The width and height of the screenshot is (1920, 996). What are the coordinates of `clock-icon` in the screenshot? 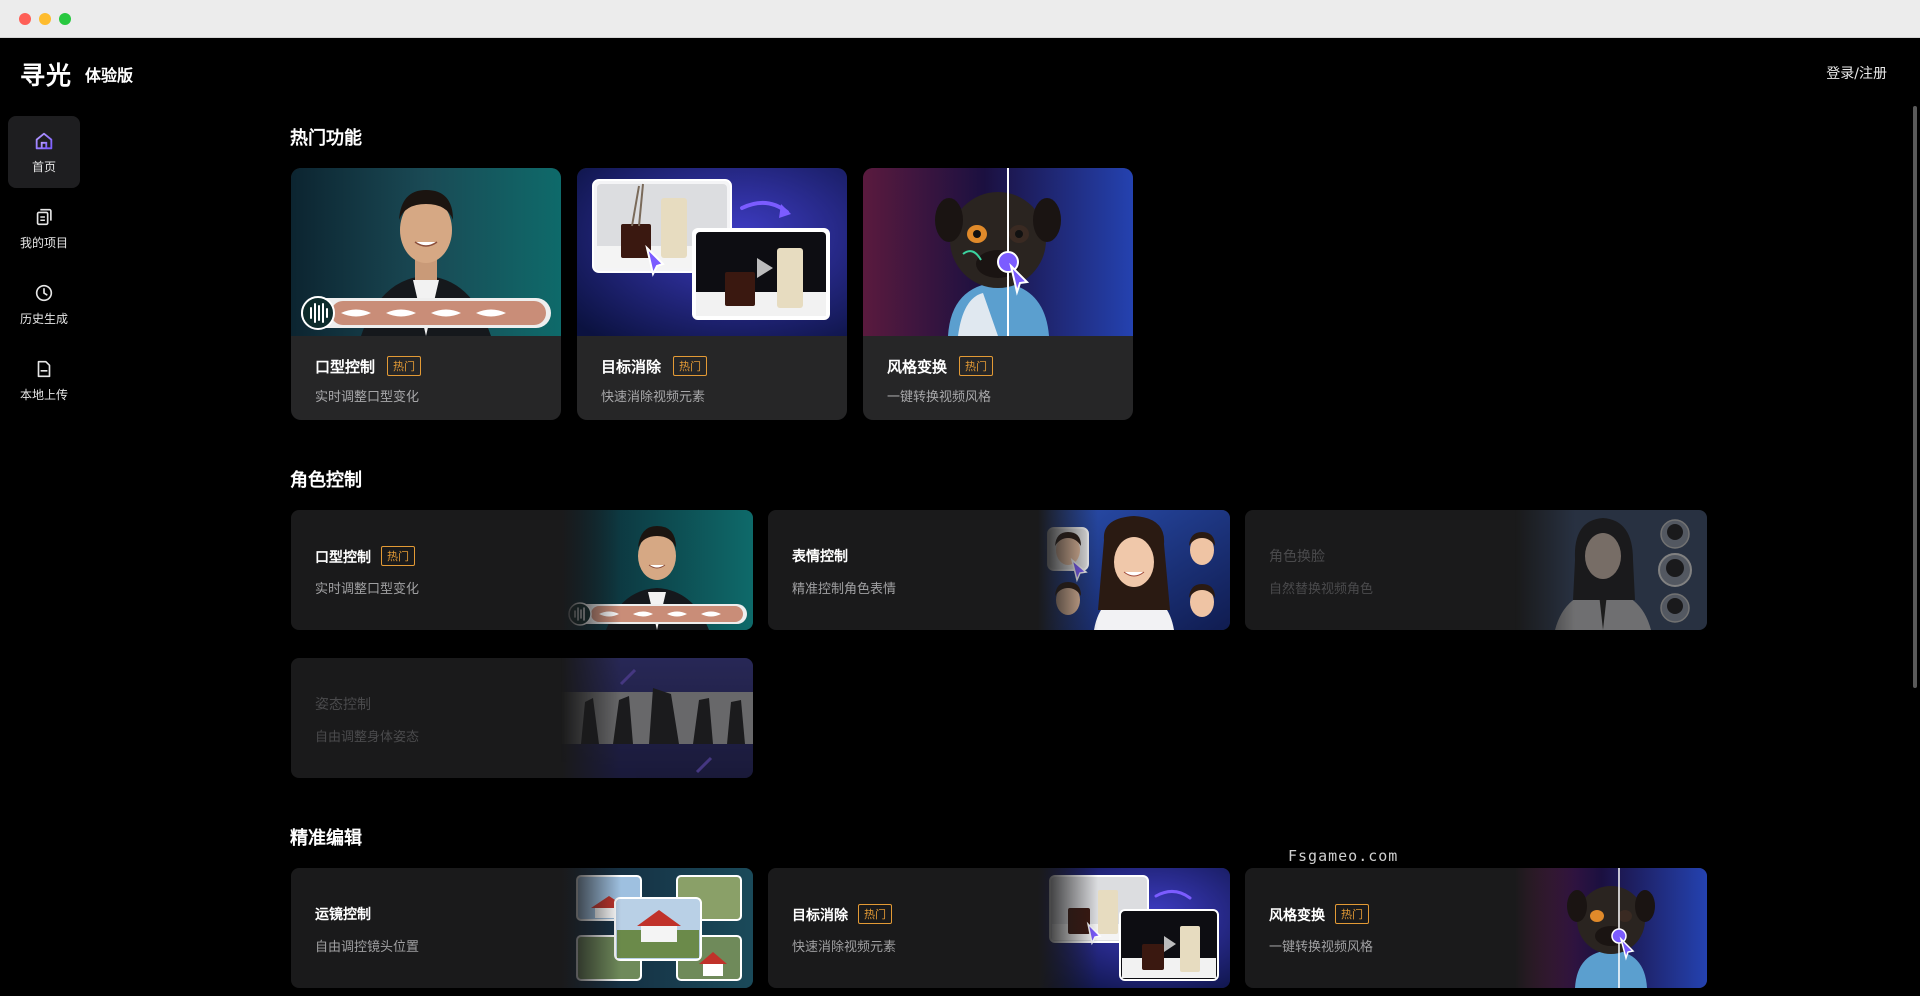 It's located at (44, 292).